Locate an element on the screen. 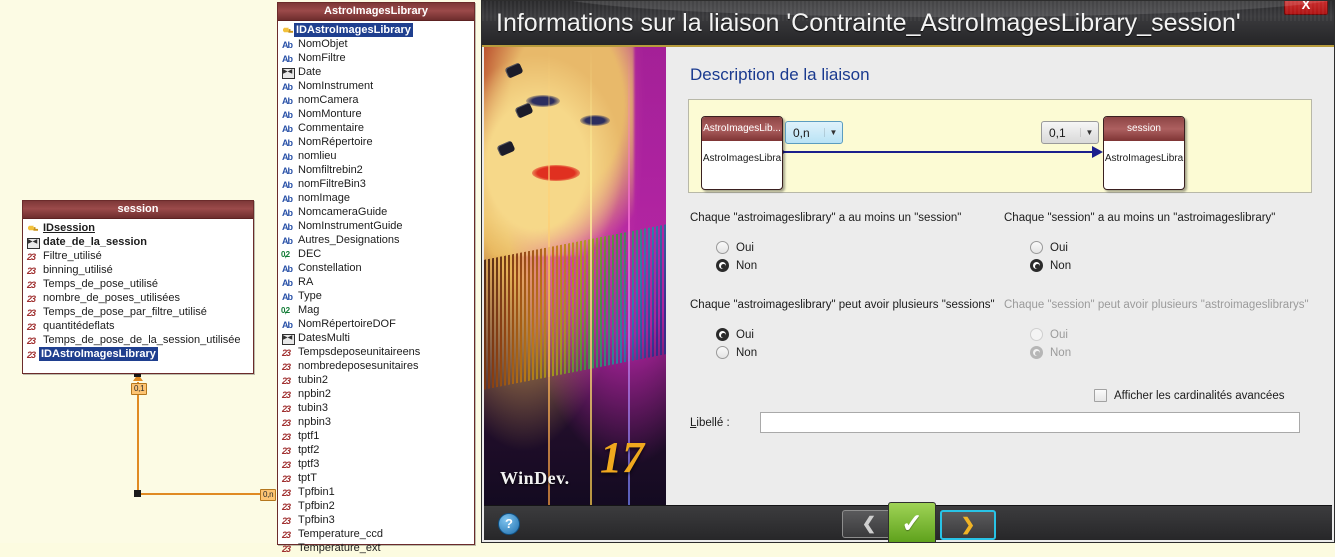  question-3-option-oui: Oui is located at coordinates (735, 334).